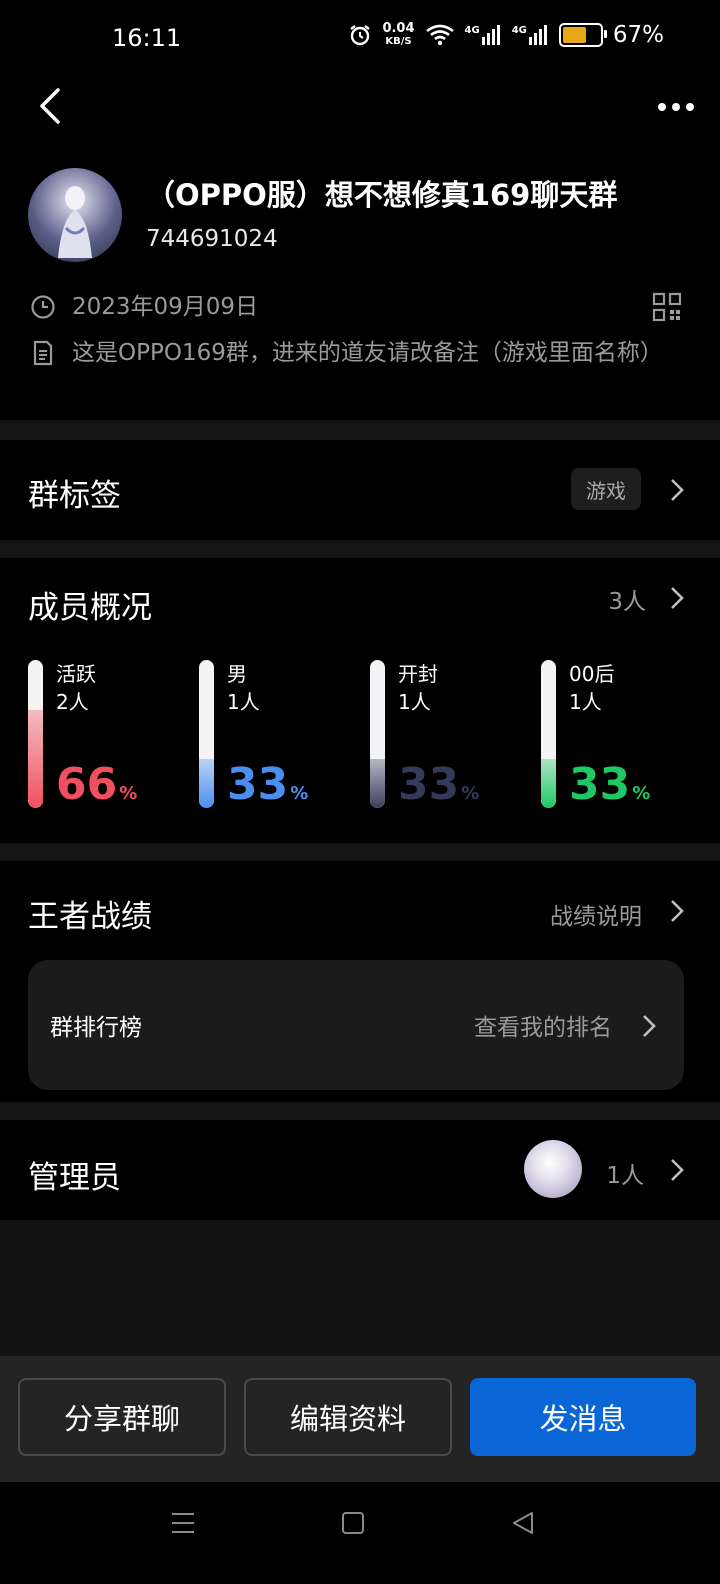 This screenshot has width=720, height=1584. I want to click on send-message-button: 发消息, so click(583, 1417).